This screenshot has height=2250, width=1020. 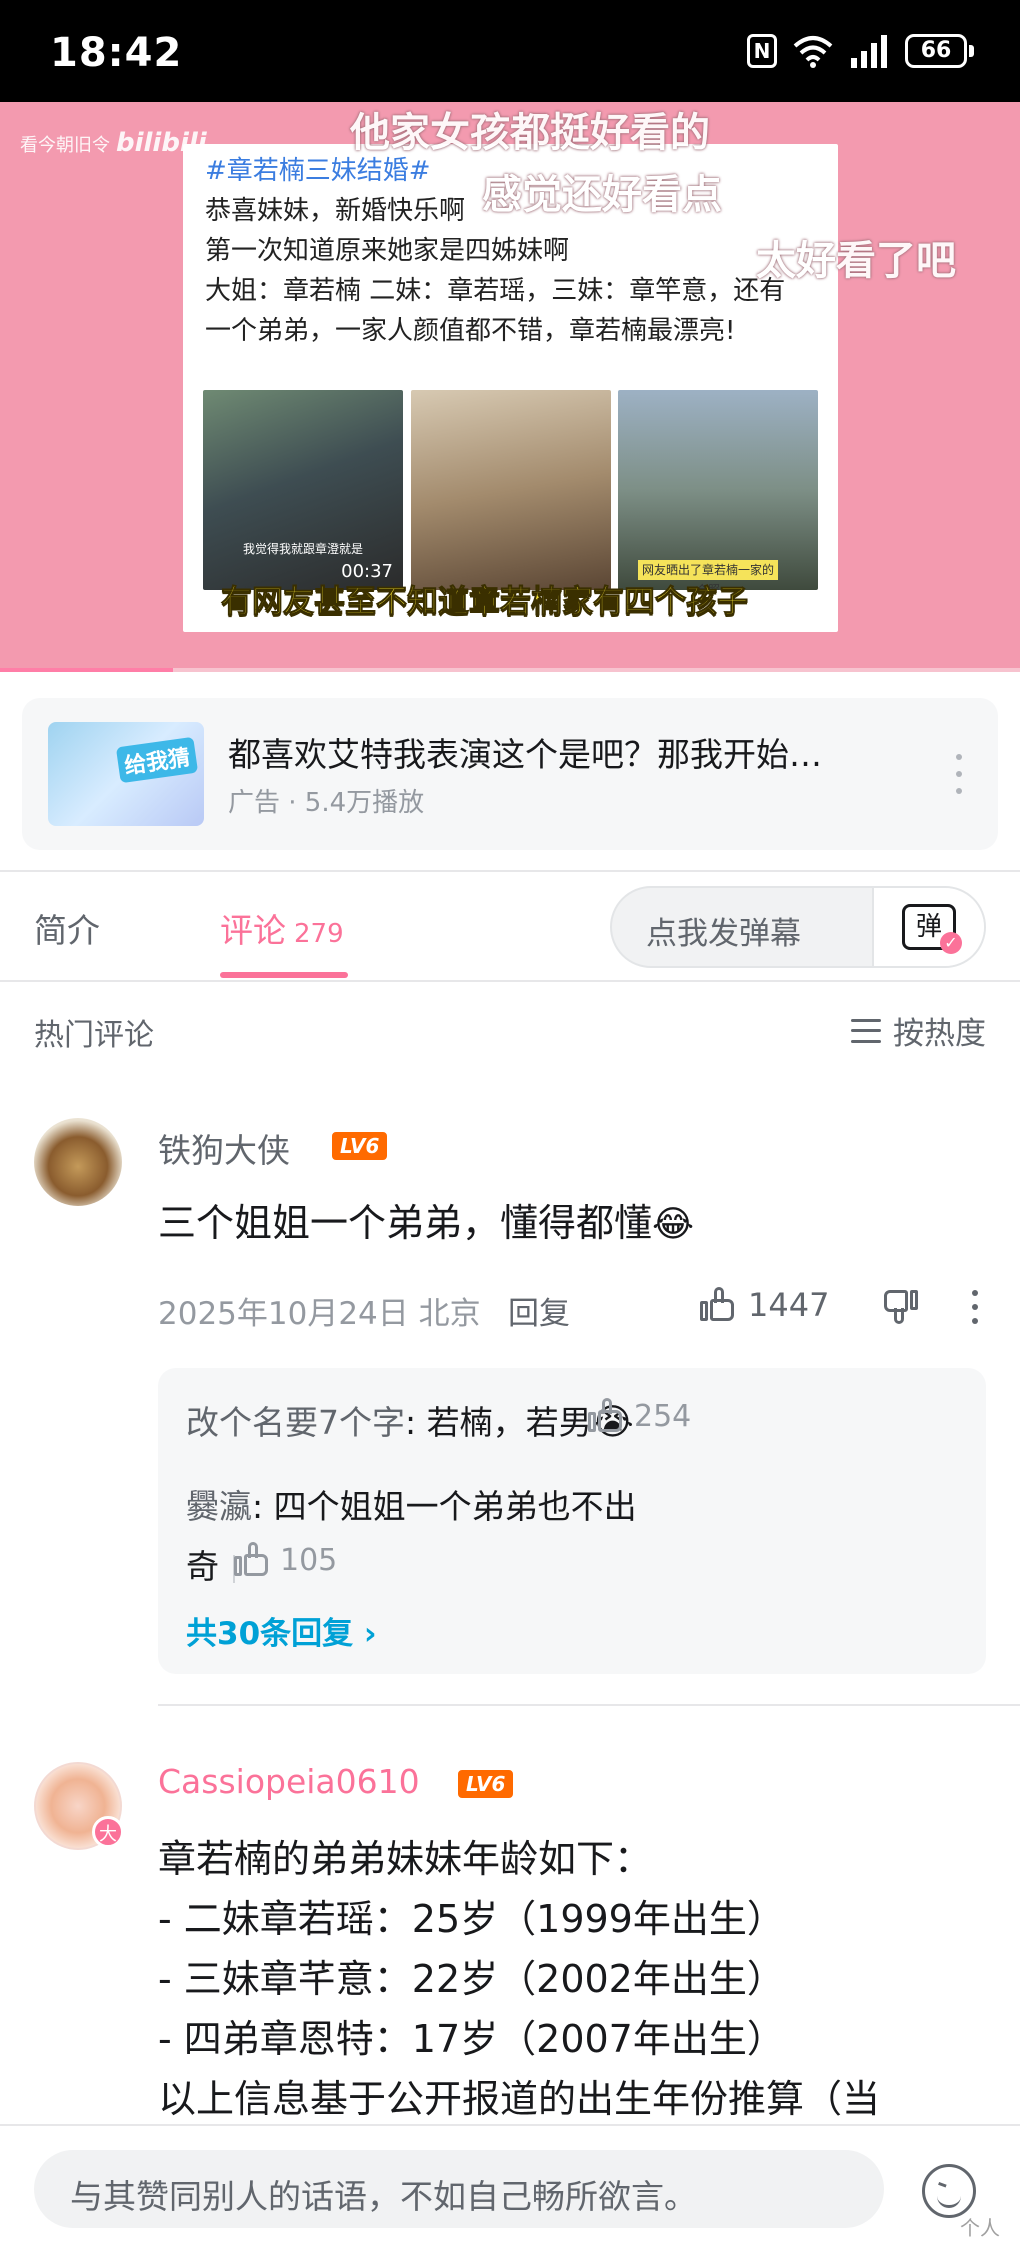 I want to click on video-progress-fill, so click(x=87, y=670).